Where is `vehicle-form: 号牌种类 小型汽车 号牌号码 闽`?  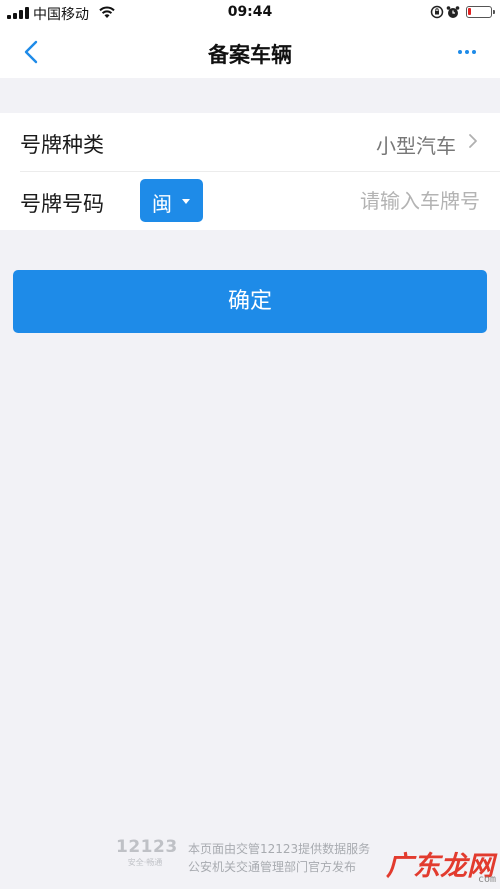
vehicle-form: 号牌种类 小型汽车 号牌号码 闽 is located at coordinates (250, 171).